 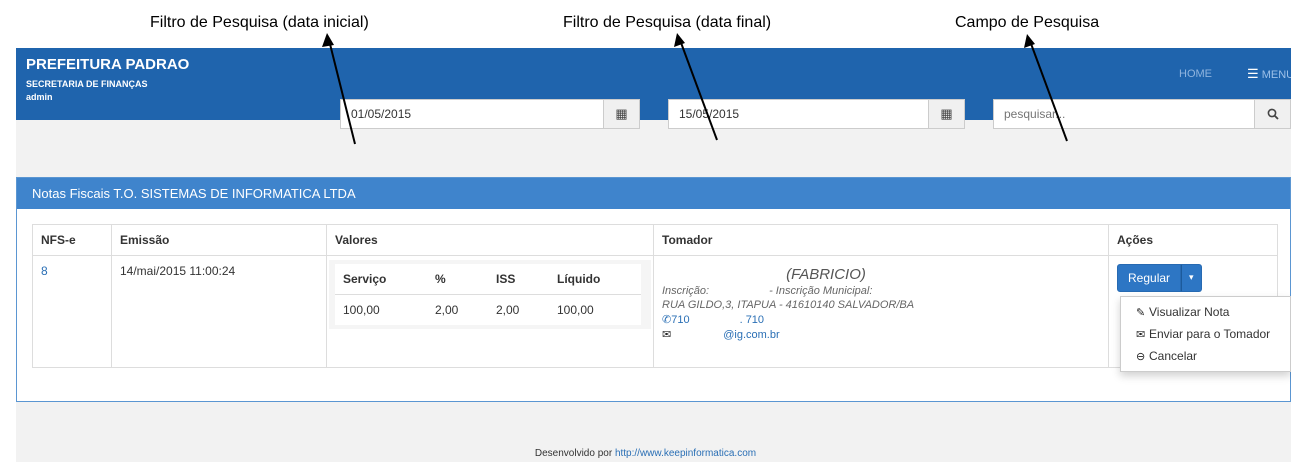 What do you see at coordinates (1048, 91) in the screenshot?
I see `arrow-search-field` at bounding box center [1048, 91].